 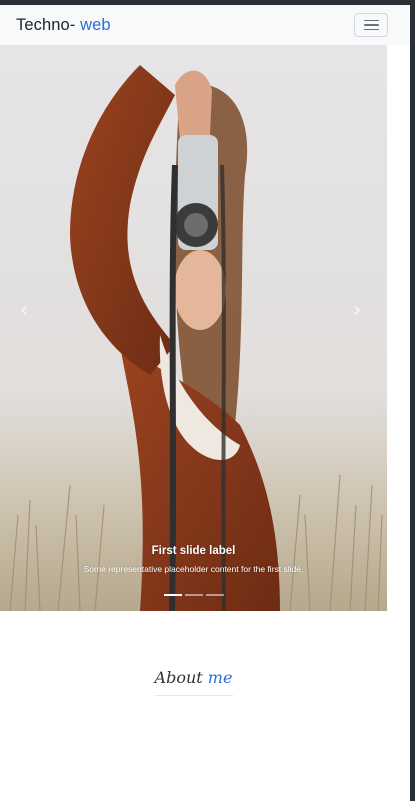 I want to click on hamburger-icon, so click(x=371, y=20).